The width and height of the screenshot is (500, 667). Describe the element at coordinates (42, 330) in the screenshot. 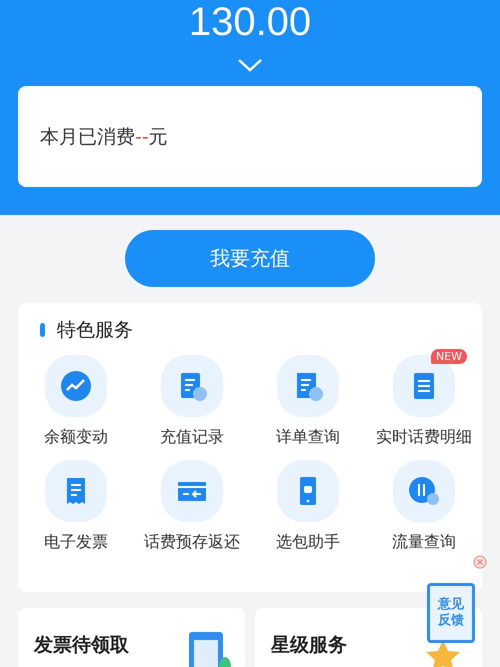

I see `title-marker-icon` at that location.